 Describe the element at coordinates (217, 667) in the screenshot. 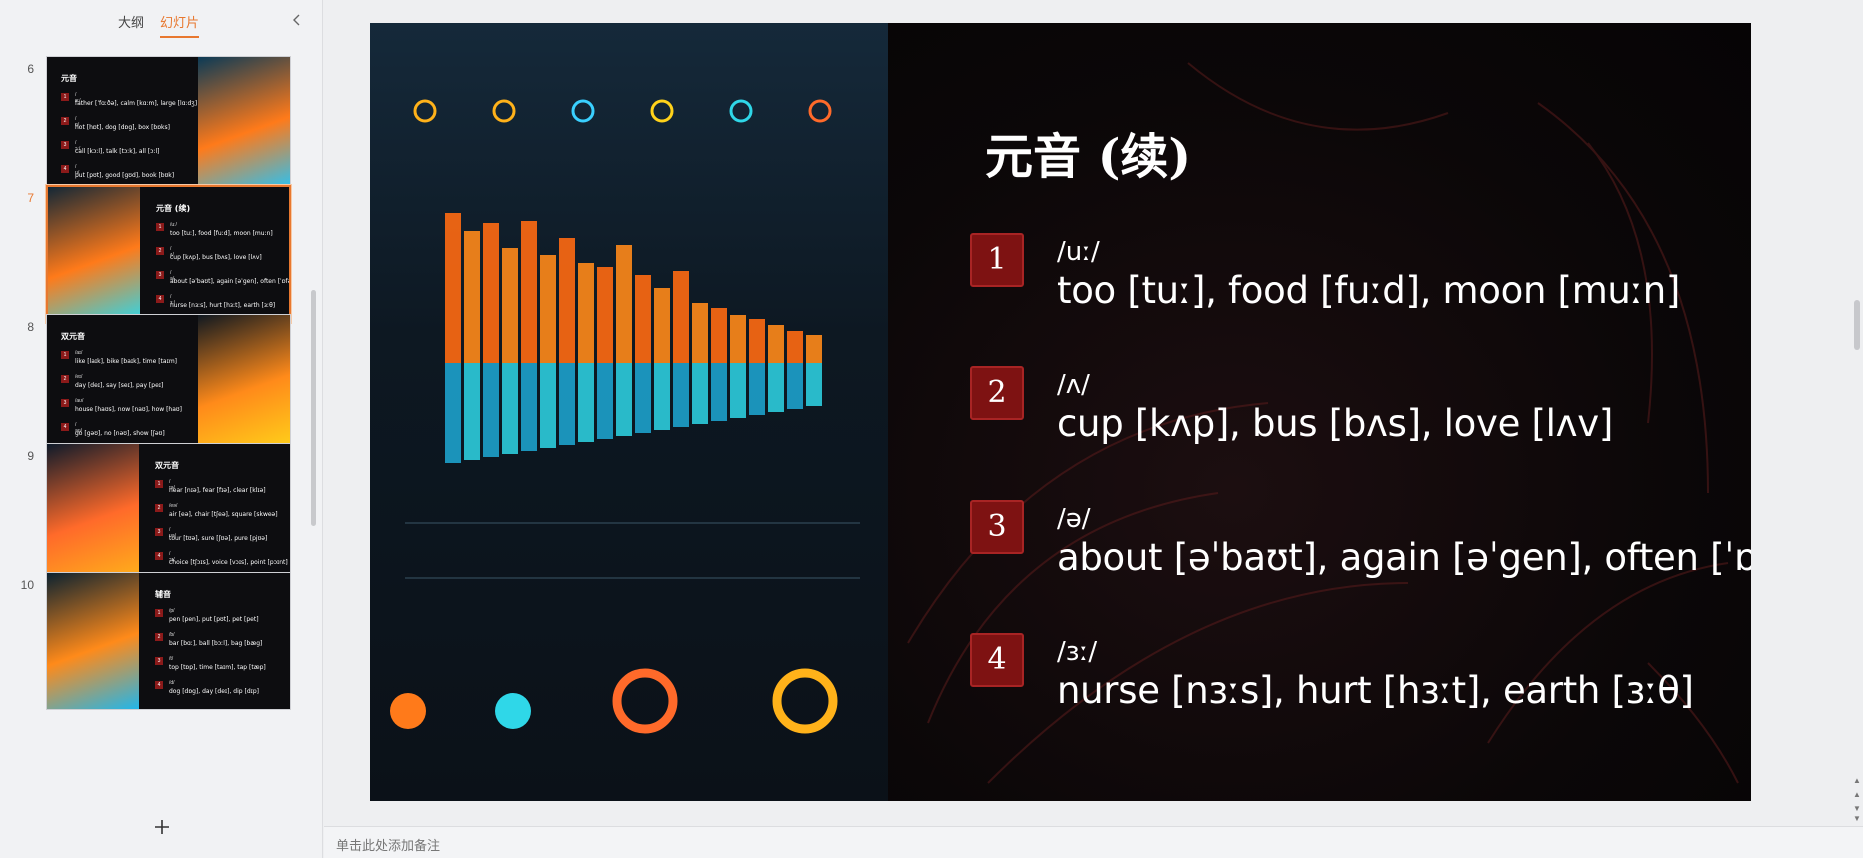

I see `thumbnail-item-examples: top [tɒp], time [taɪm], tap [tæp]` at that location.